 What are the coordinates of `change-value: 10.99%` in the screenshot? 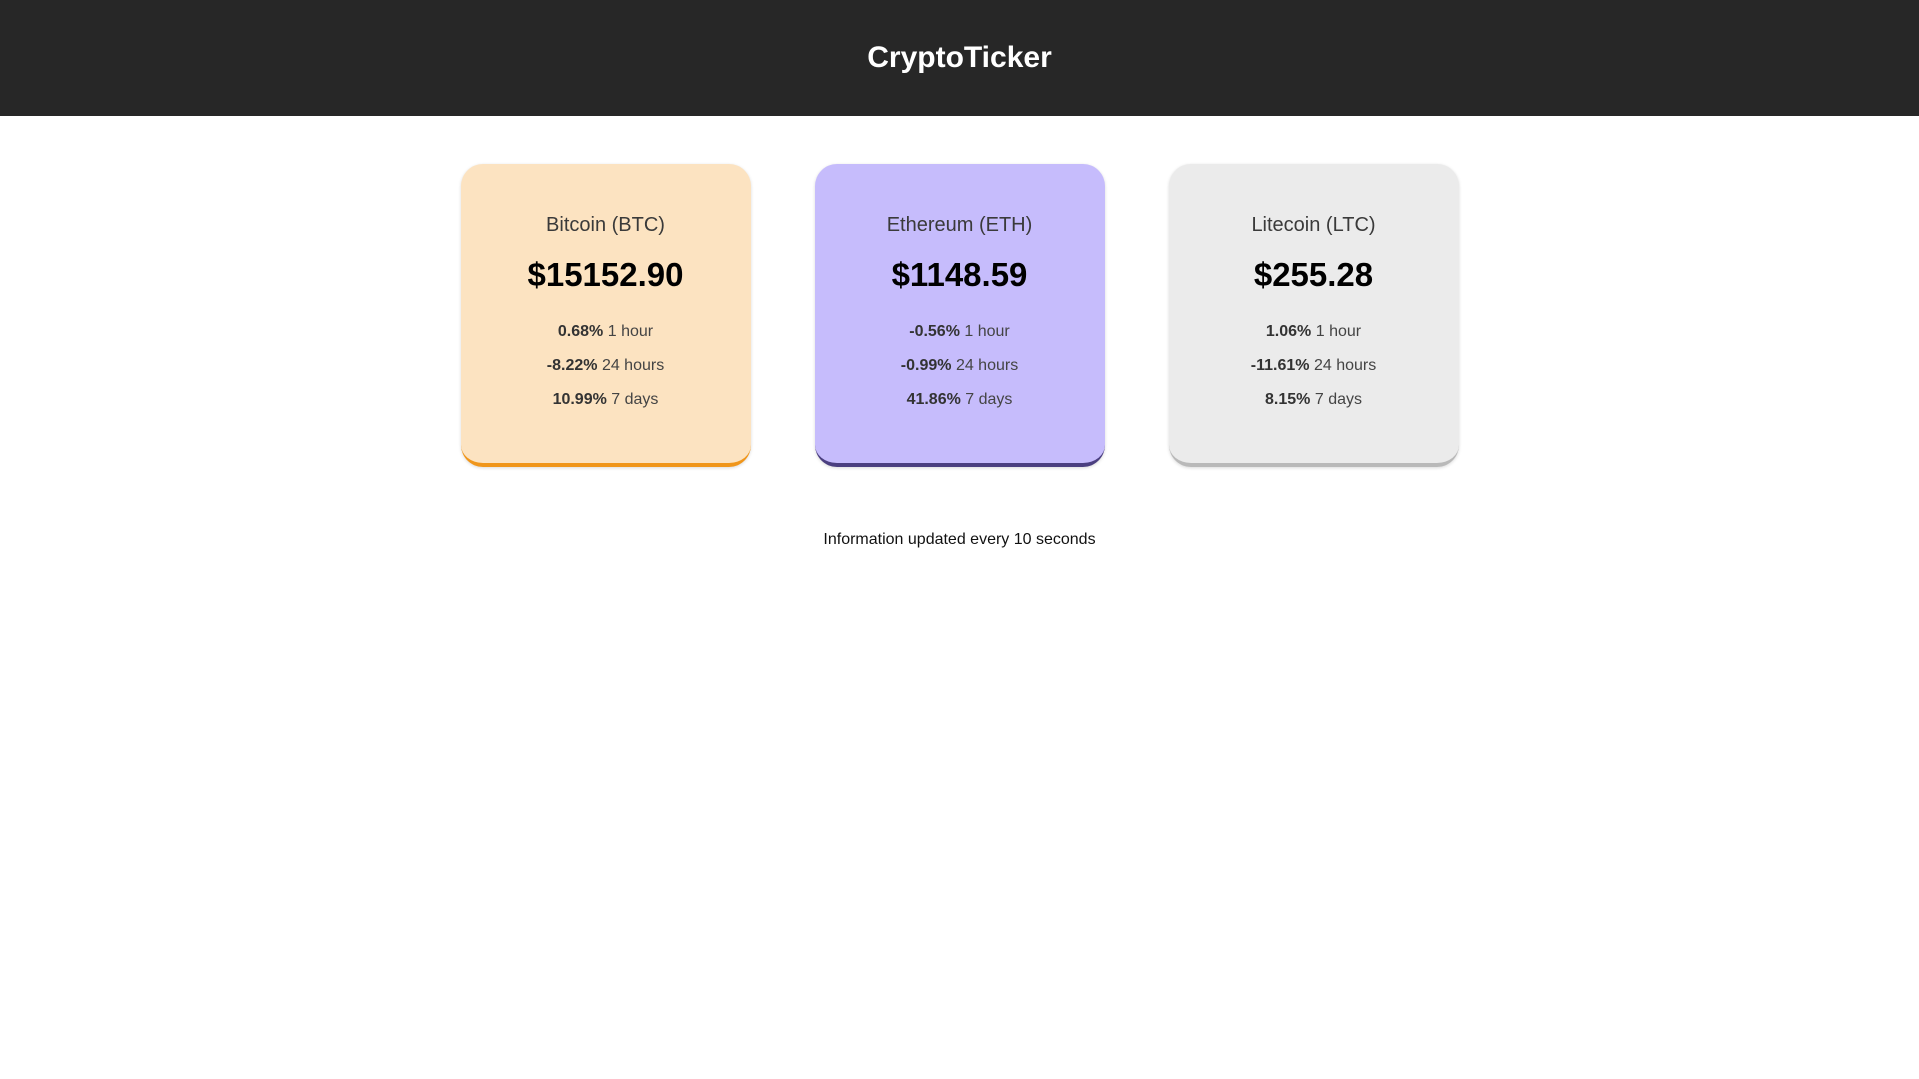 It's located at (579, 399).